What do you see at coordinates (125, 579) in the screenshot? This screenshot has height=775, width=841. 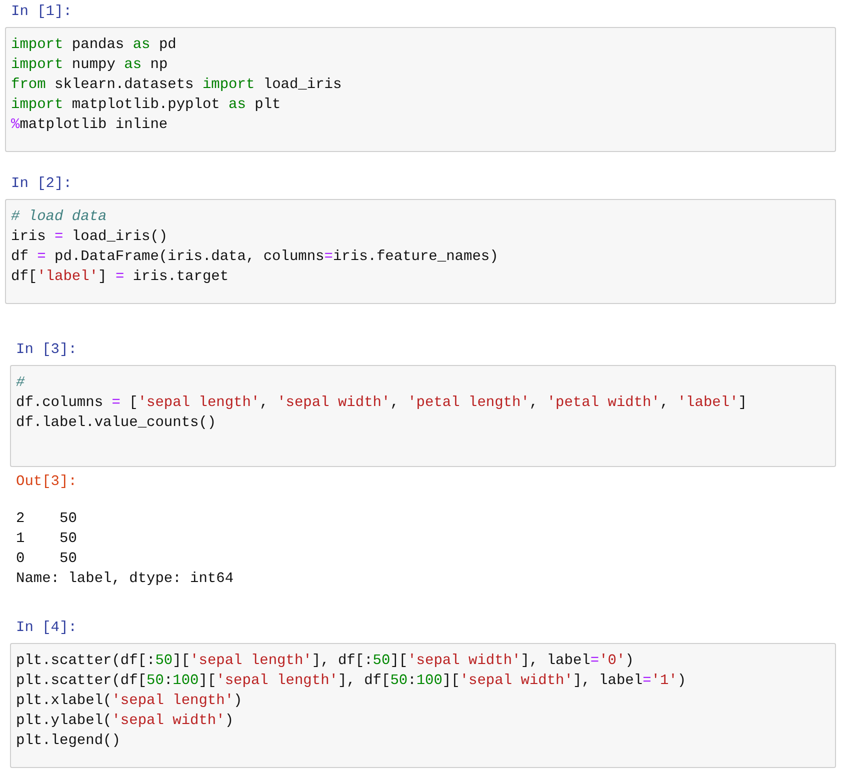 I see `output-line: Name: label, dtype: int64` at bounding box center [125, 579].